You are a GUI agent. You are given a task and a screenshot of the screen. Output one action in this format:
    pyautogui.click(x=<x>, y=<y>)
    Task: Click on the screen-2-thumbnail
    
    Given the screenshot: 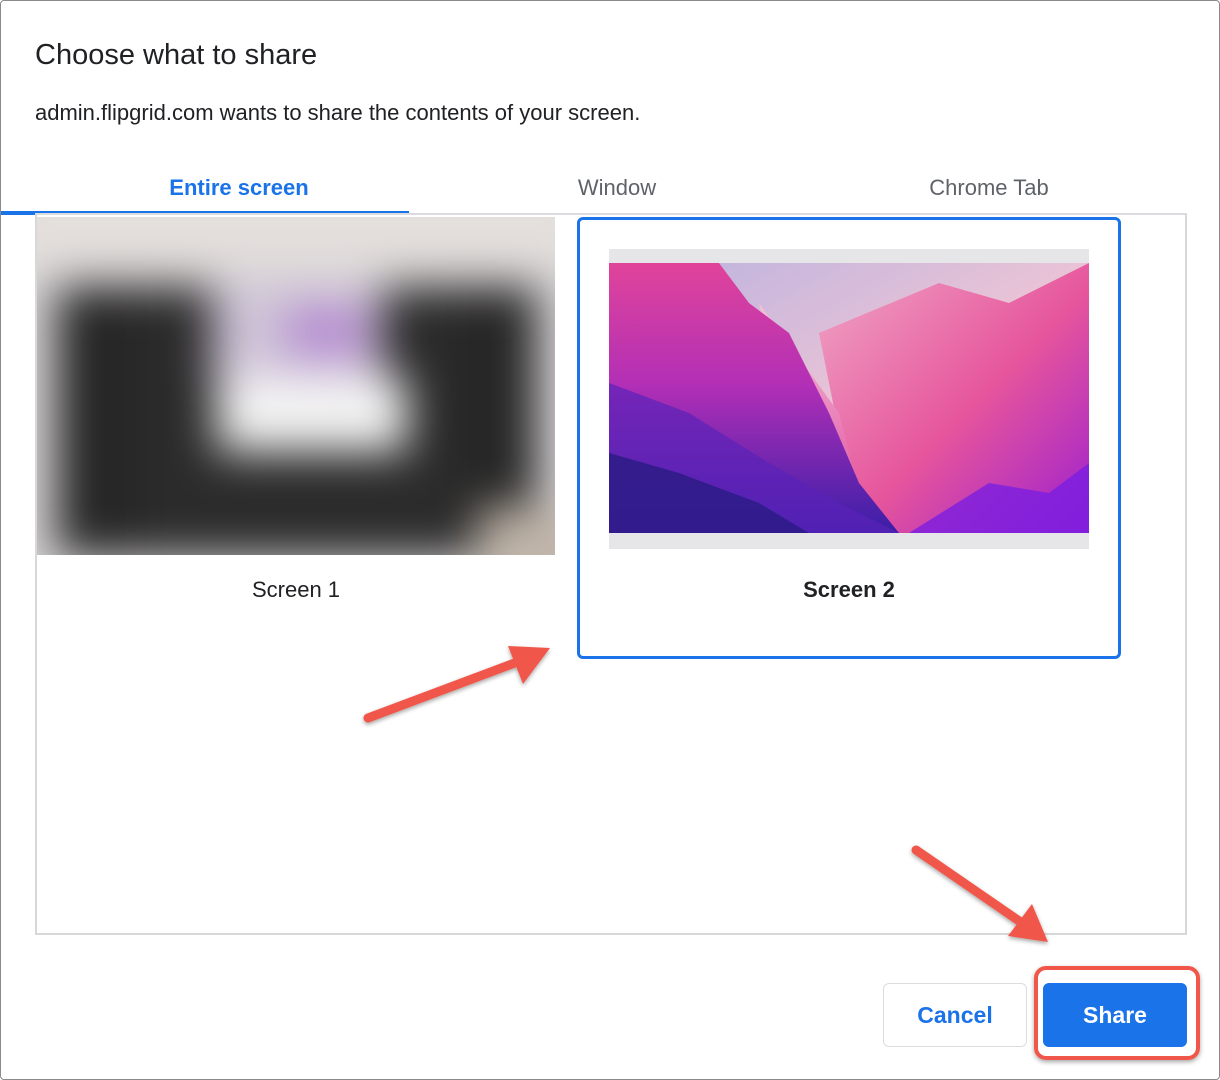 What is the action you would take?
    pyautogui.click(x=849, y=399)
    